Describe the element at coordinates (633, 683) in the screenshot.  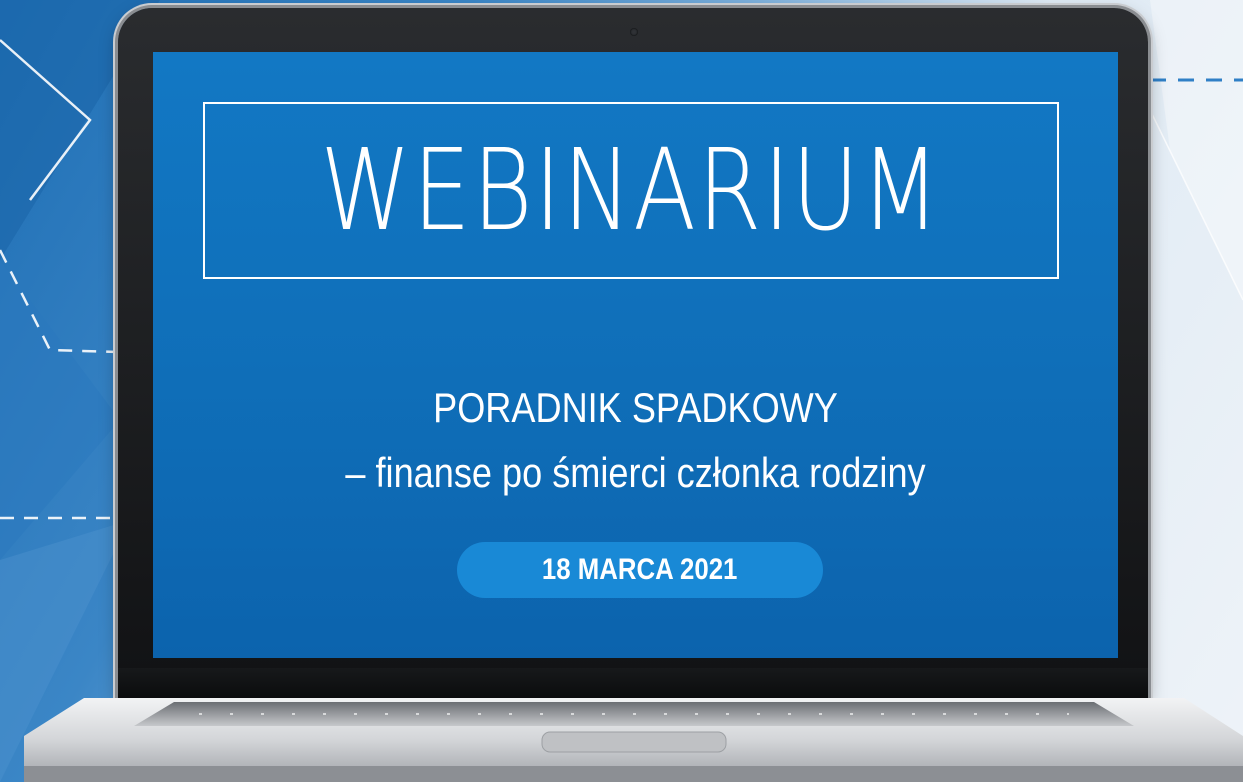
I see `laptop-hinge` at that location.